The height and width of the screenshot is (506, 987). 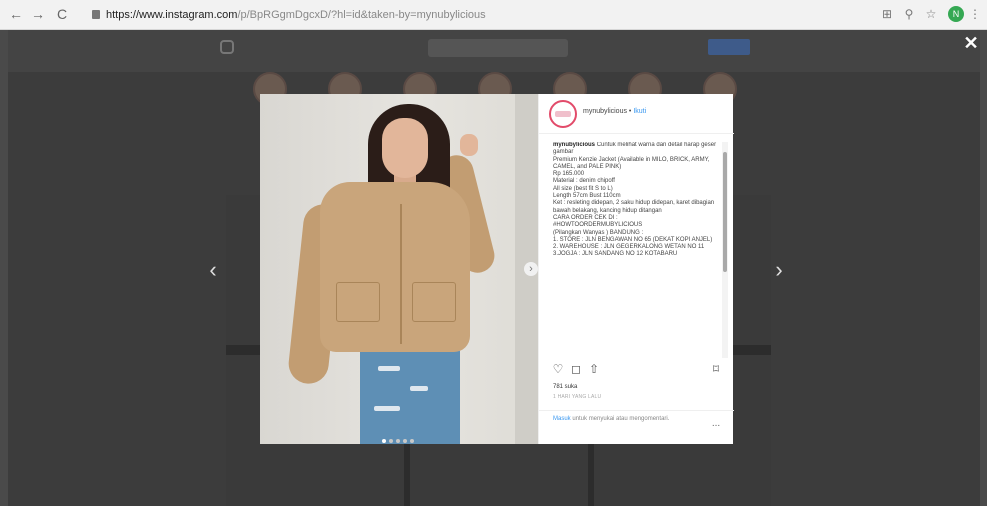 What do you see at coordinates (38, 14) in the screenshot?
I see `forward-icon: →` at bounding box center [38, 14].